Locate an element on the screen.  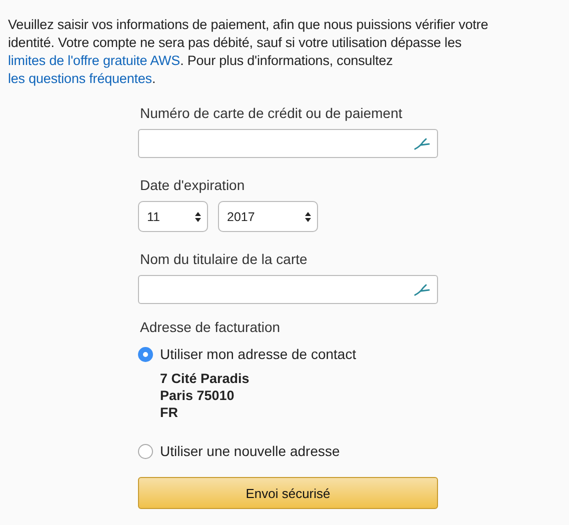
field-label: Nom du titulaire de la carte is located at coordinates (224, 259).